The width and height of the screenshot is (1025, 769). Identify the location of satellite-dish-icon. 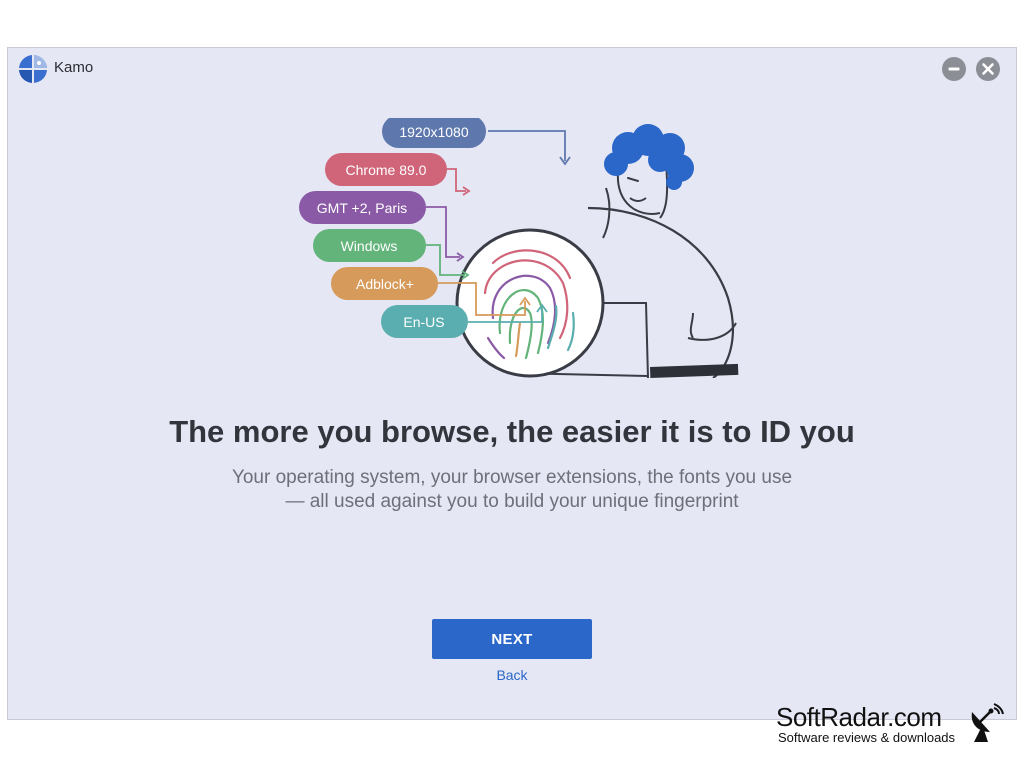
(987, 722).